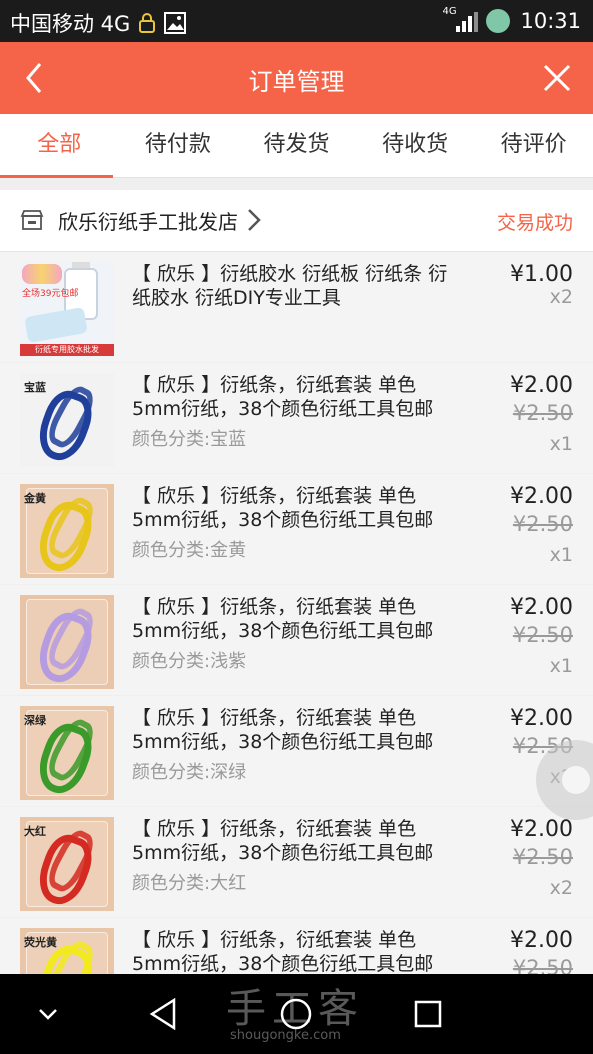 This screenshot has width=593, height=1054. I want to click on tab-pending-receipt: 待收货, so click(415, 145).